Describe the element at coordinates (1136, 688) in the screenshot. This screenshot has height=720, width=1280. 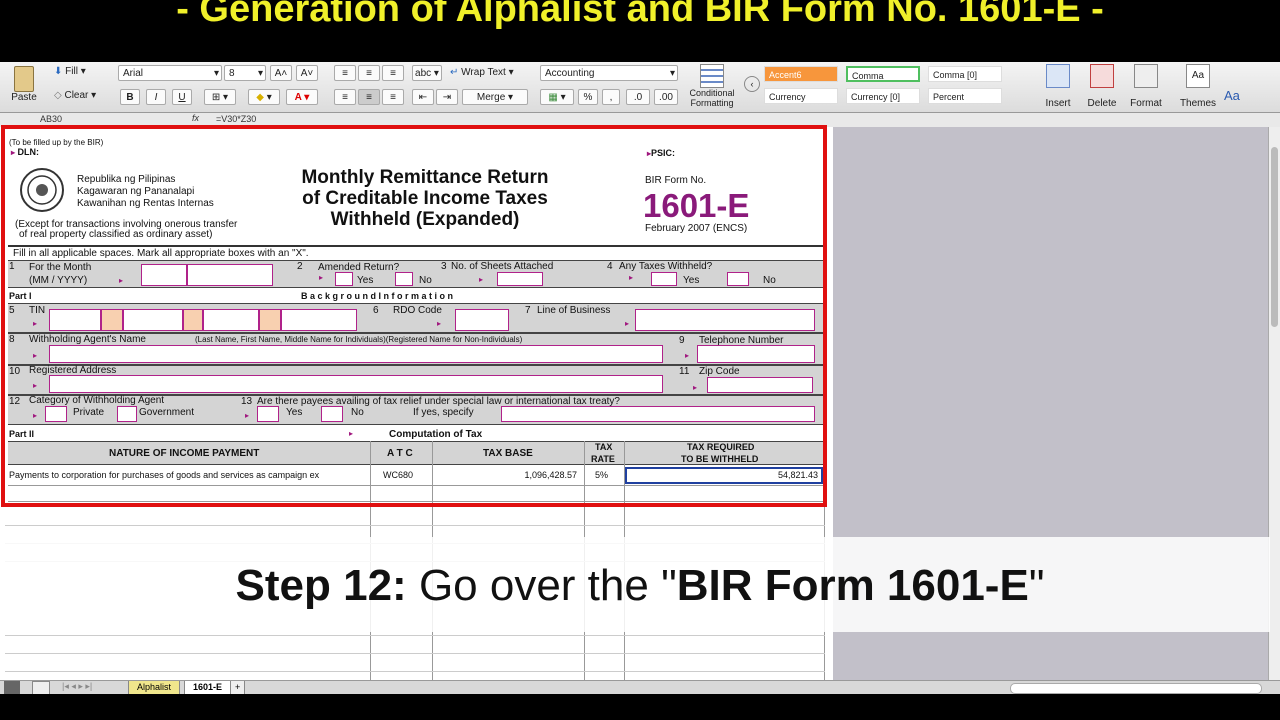
I see `horizontal-scrollbar` at that location.